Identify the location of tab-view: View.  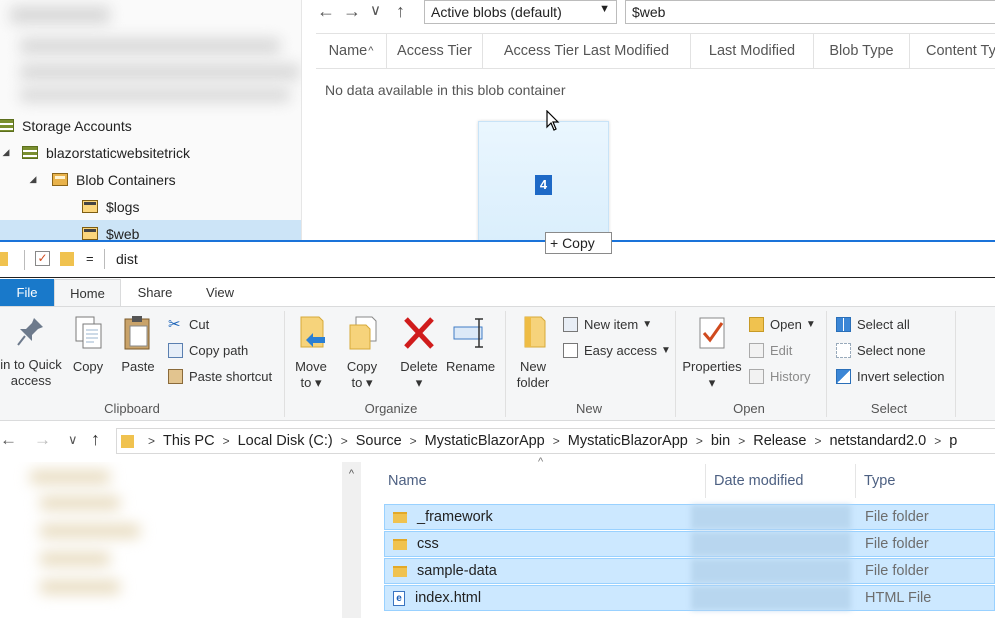
(220, 293).